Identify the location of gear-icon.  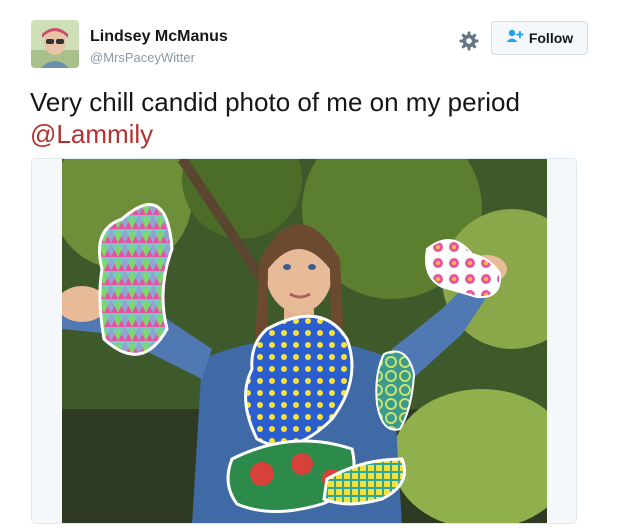
(469, 41).